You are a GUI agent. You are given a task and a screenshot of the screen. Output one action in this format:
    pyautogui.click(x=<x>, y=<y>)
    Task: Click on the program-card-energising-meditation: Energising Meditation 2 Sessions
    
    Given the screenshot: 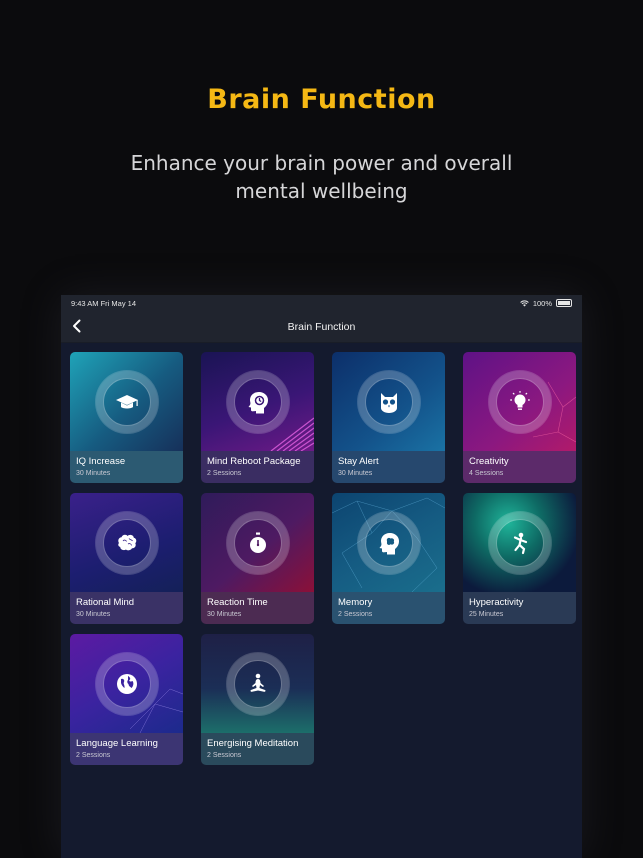 What is the action you would take?
    pyautogui.click(x=257, y=699)
    